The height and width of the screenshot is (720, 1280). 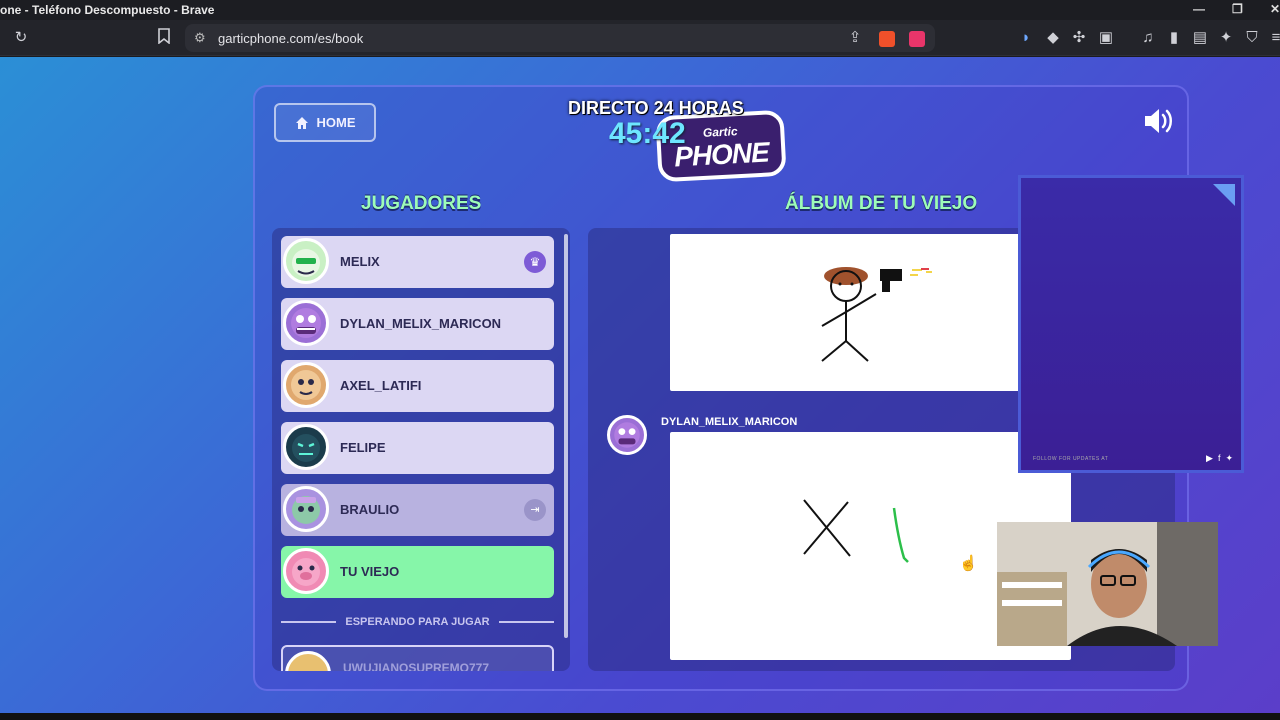 What do you see at coordinates (1026, 38) in the screenshot?
I see `audio-playing-icon: ◗` at bounding box center [1026, 38].